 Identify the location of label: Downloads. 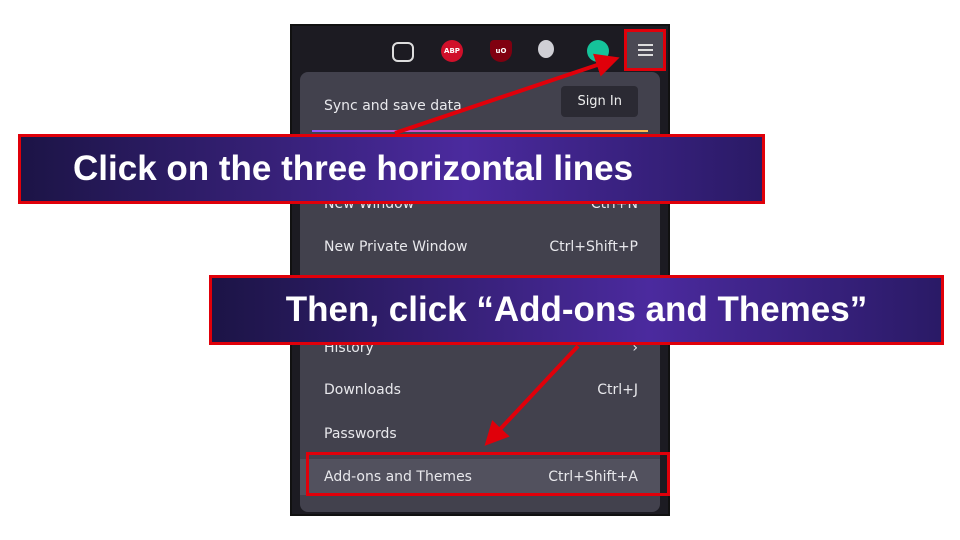
(362, 390).